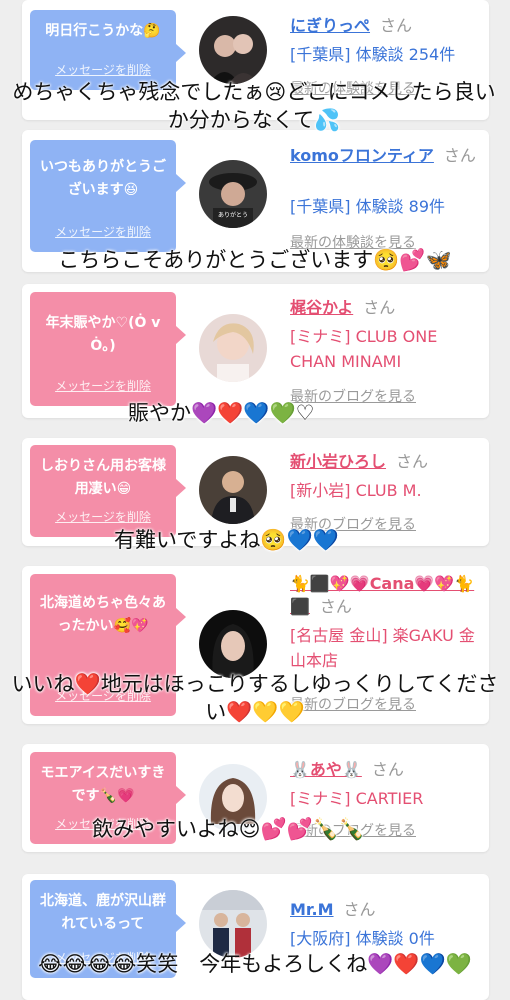 This screenshot has width=510, height=1000. What do you see at coordinates (382, 648) in the screenshot?
I see `user-area: [名古屋 金山] 楽GAKU 金山本店` at bounding box center [382, 648].